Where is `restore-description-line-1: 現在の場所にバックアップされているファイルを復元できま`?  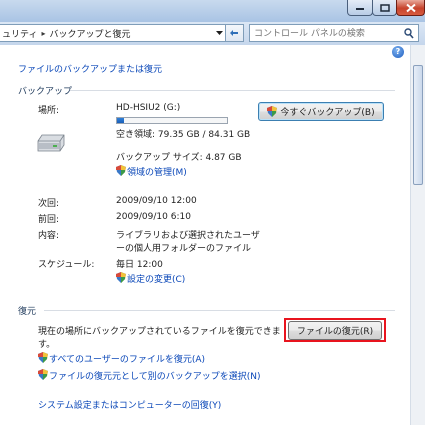 restore-description-line-1: 現在の場所にバックアップされているファイルを復元できま is located at coordinates (159, 332).